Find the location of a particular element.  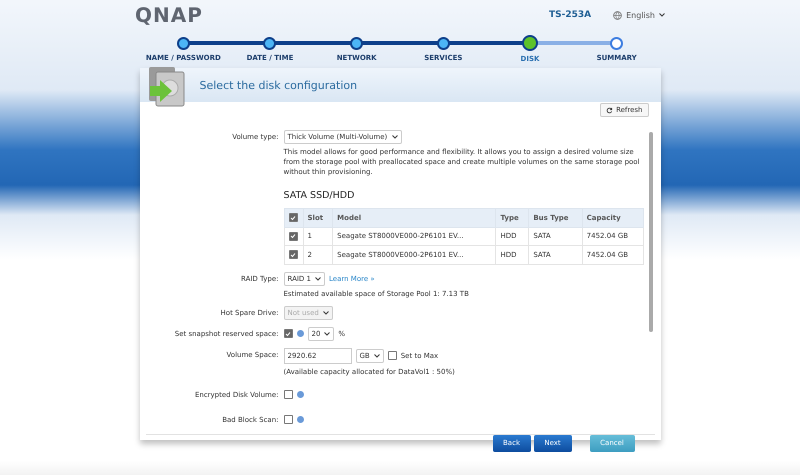

model-name: TS-253A is located at coordinates (570, 15).